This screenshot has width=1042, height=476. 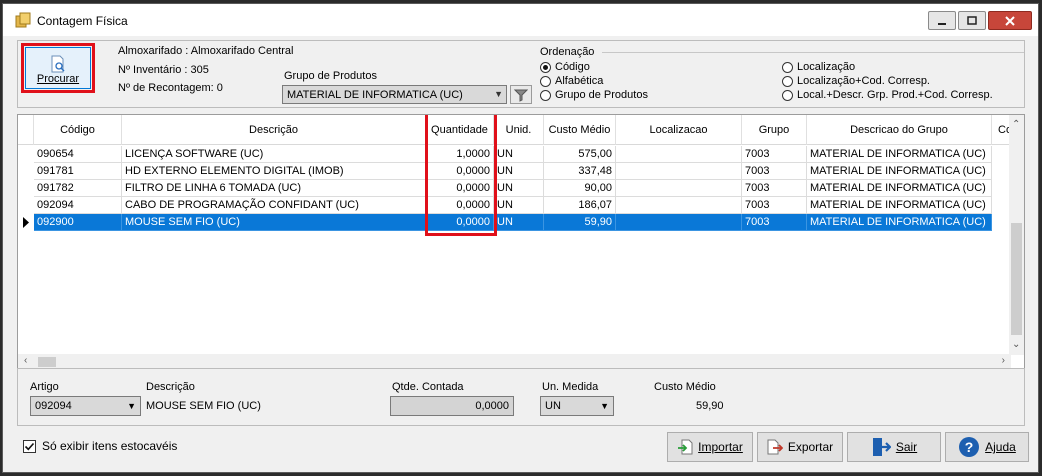 What do you see at coordinates (601, 95) in the screenshot?
I see `radio-label: Grupo de Produtos` at bounding box center [601, 95].